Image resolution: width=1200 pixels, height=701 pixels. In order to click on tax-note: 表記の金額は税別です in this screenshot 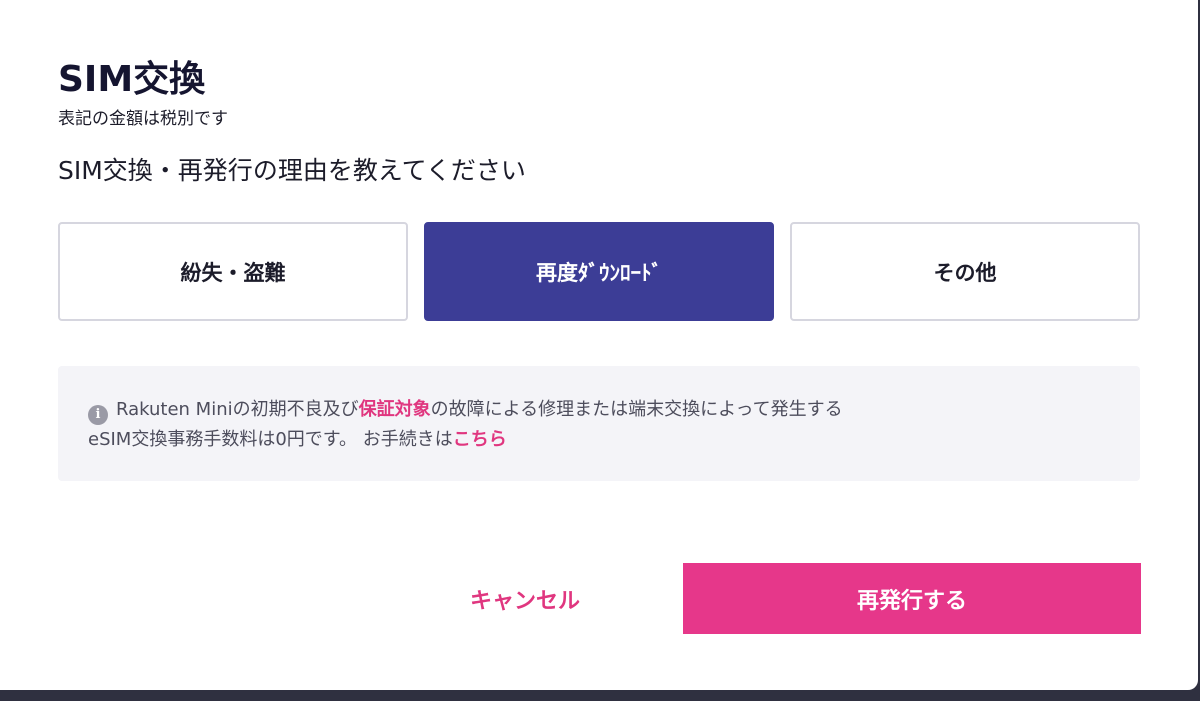, I will do `click(143, 119)`.